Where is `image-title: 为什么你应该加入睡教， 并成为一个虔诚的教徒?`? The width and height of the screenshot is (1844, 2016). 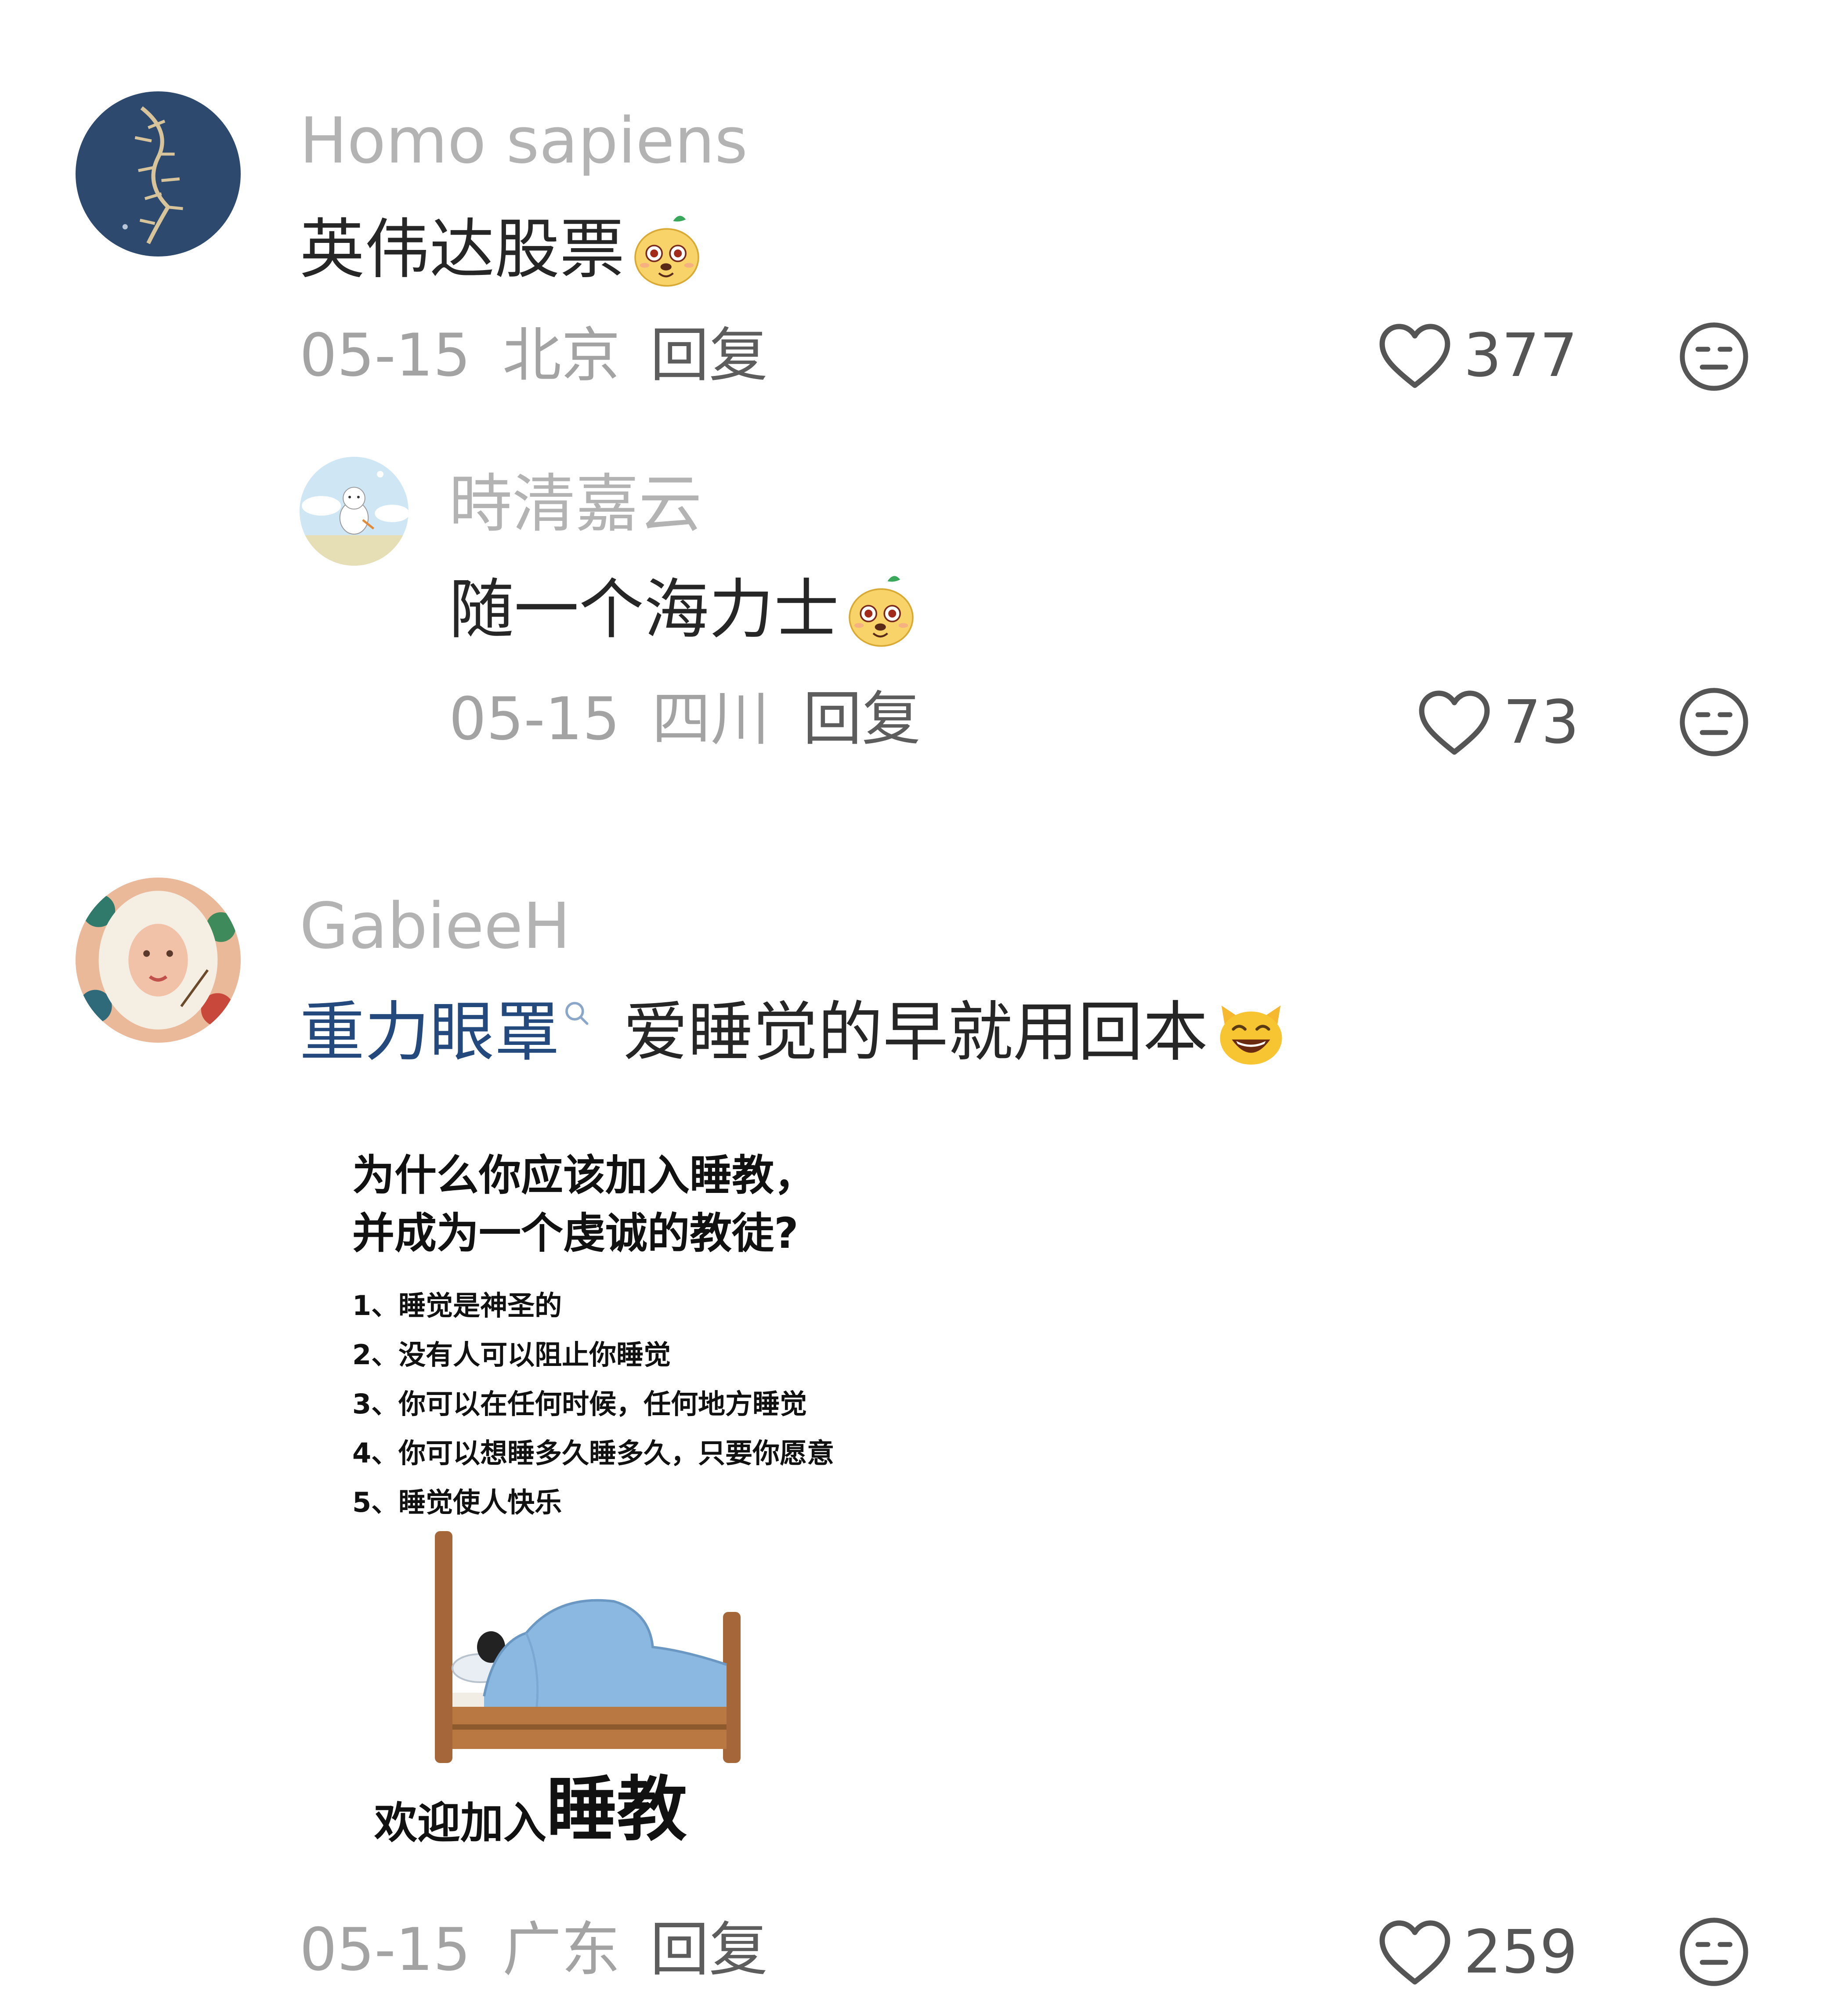 image-title: 为什么你应该加入睡教， 并成为一个虔诚的教徒? is located at coordinates (584, 1204).